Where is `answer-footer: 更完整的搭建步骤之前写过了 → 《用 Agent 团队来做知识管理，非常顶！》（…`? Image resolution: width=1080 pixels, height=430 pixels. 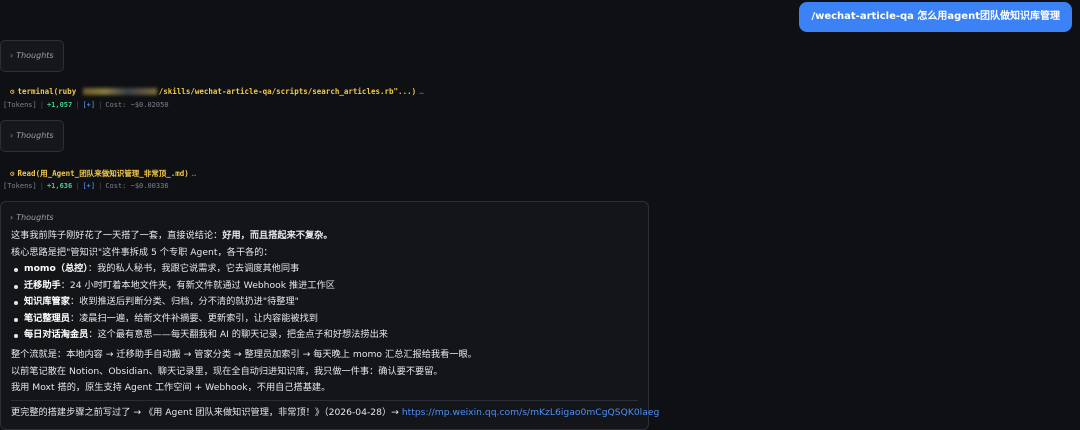
answer-footer: 更完整的搭建步骤之前写过了 → 《用 Agent 团队来做知识管理，非常顶！》（… is located at coordinates (335, 413).